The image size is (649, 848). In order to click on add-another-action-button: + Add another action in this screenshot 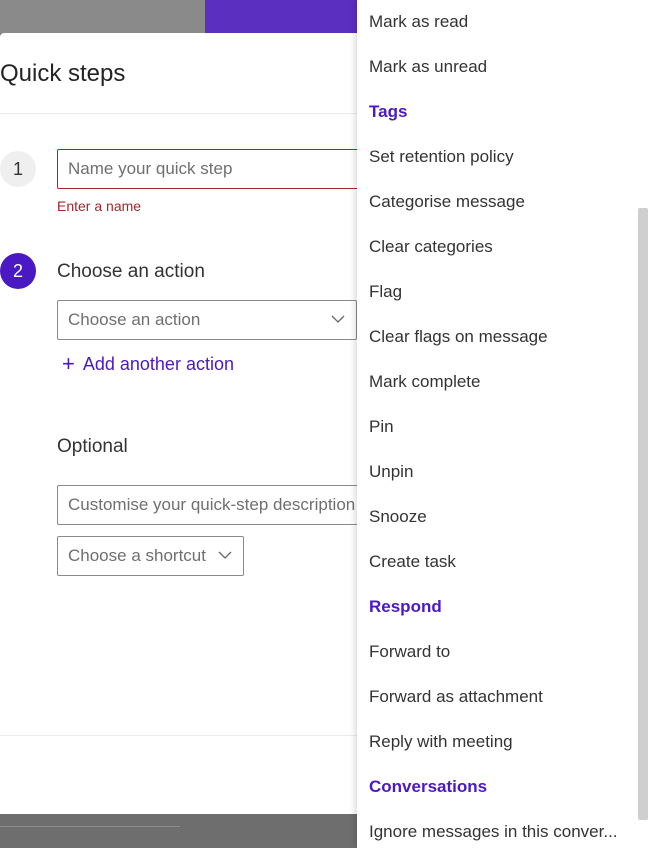, I will do `click(148, 364)`.